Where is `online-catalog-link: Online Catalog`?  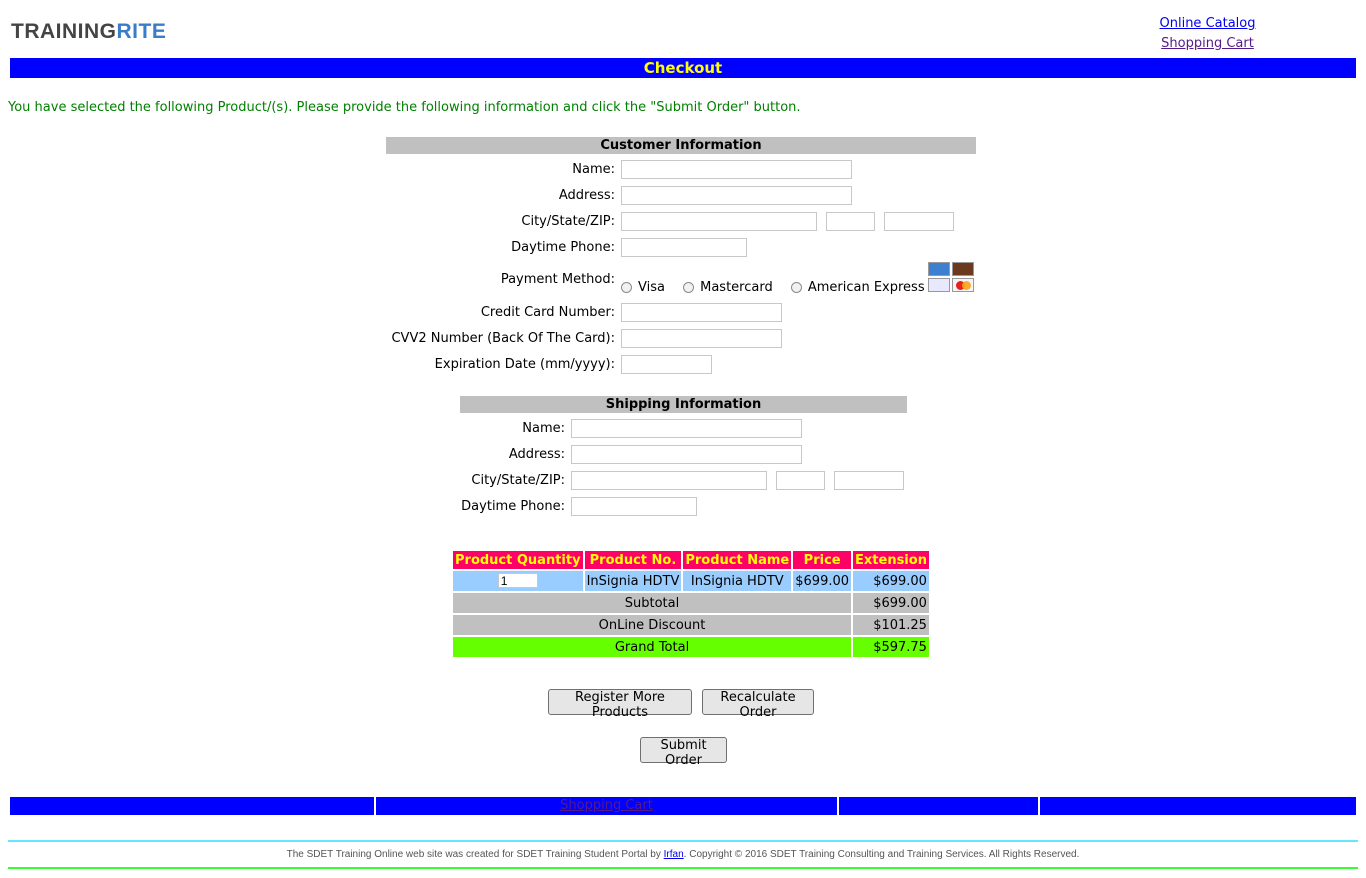 online-catalog-link: Online Catalog is located at coordinates (1207, 24).